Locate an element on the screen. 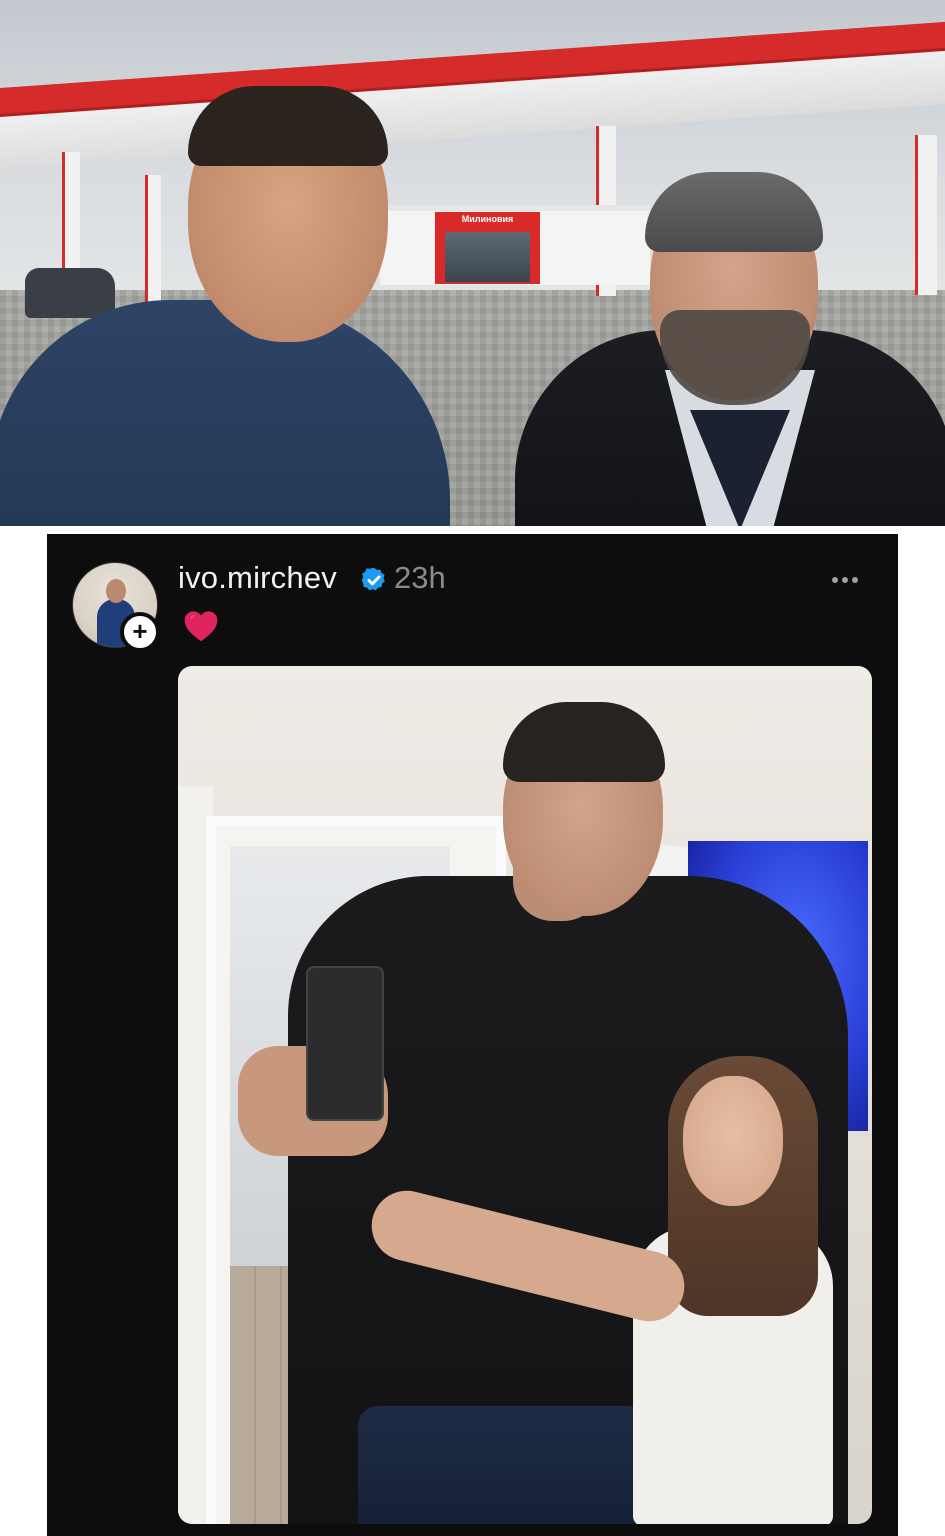 Image resolution: width=945 pixels, height=1536 pixels. follow-plus-icon: + is located at coordinates (140, 632).